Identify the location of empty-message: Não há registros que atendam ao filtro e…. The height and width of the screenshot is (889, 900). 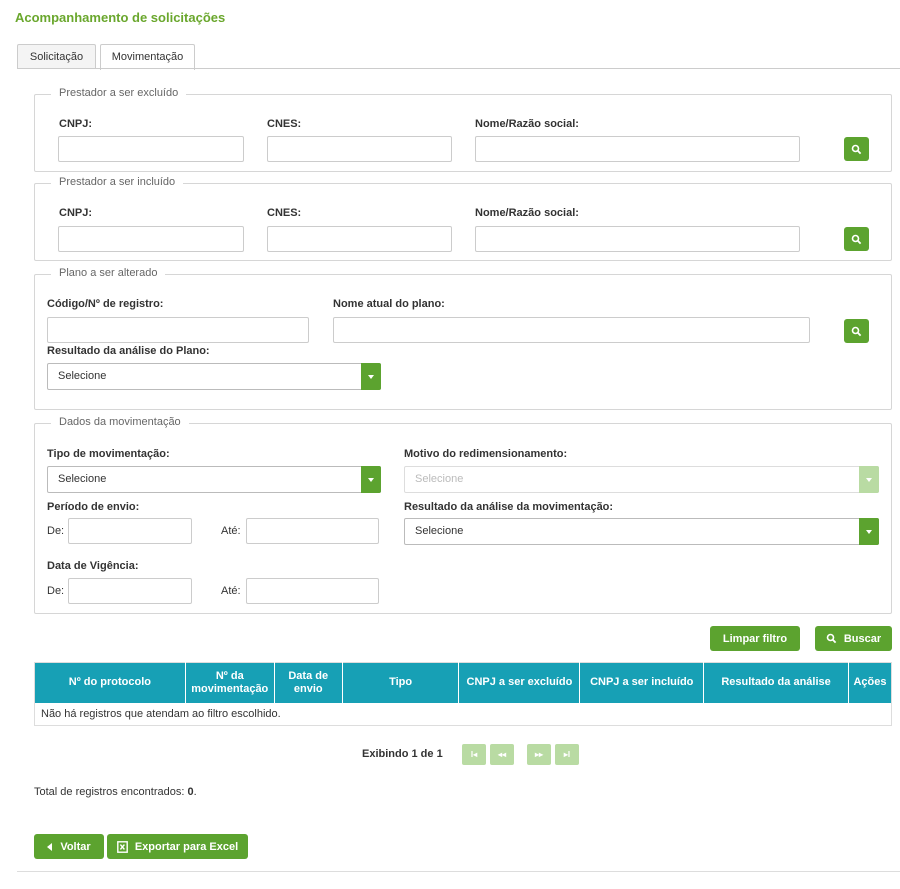
(161, 713).